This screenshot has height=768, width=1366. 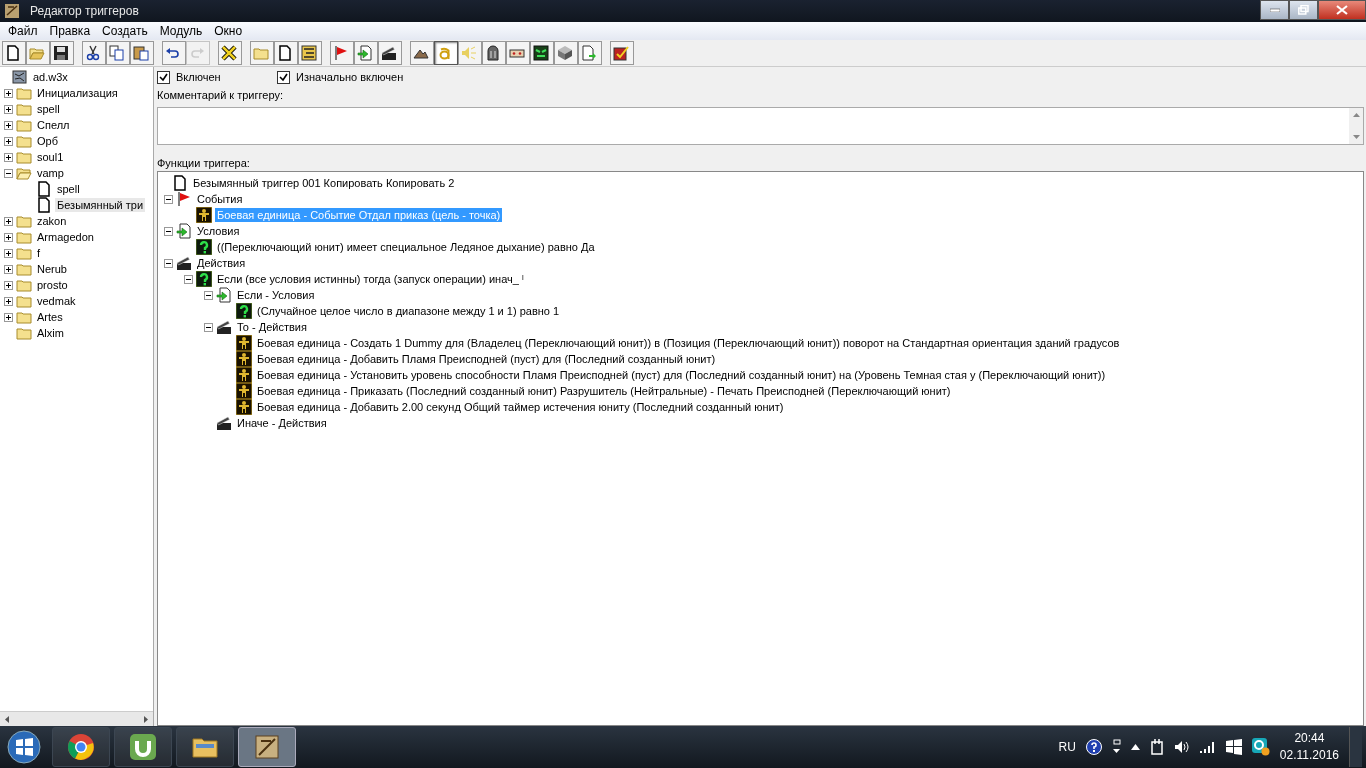 I want to click on tree-item: Боевая единица - Добавить 2.00 секунд Общий таймер истечения юниту (Последний созданный юнит), so click(x=520, y=407).